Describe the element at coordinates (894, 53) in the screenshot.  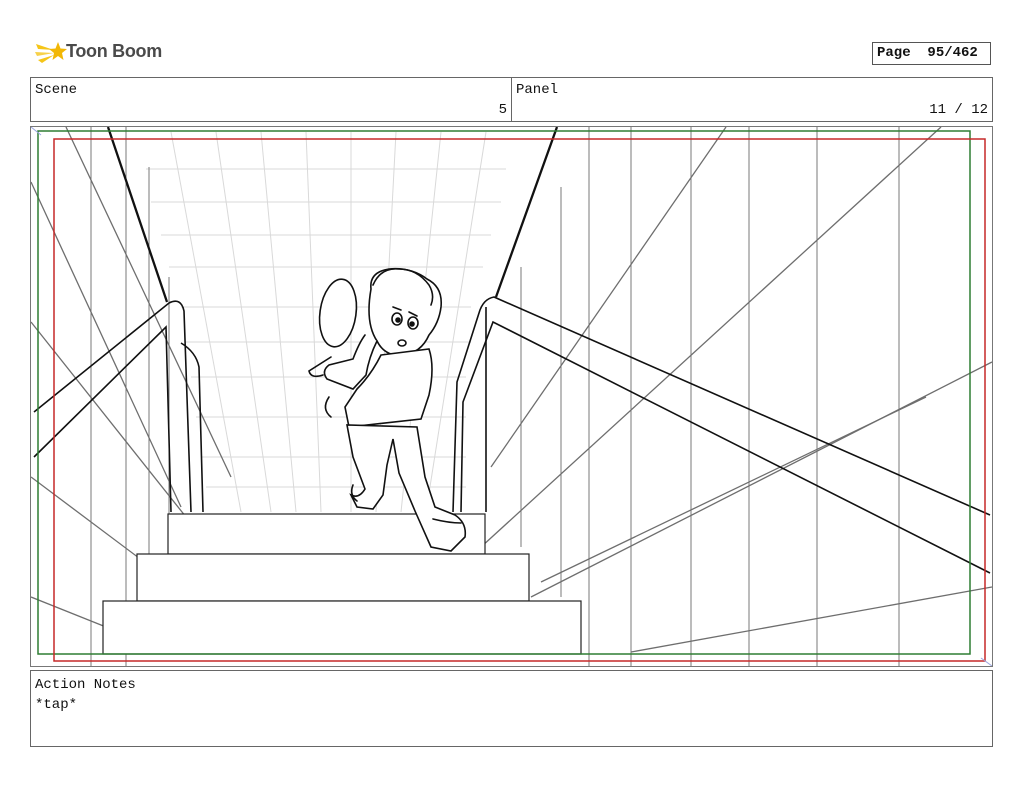
I see `page-label: Page` at that location.